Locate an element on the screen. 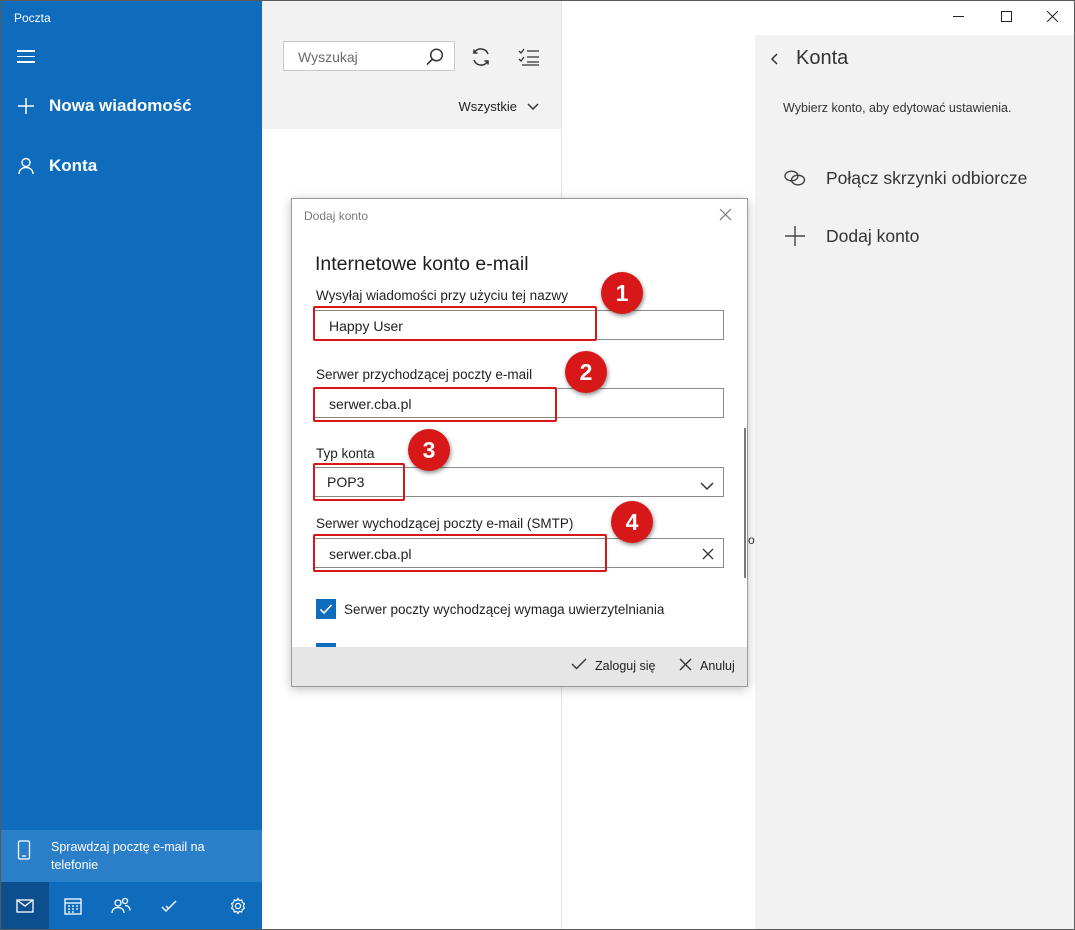  accounts-panel-title: Konta is located at coordinates (822, 58).